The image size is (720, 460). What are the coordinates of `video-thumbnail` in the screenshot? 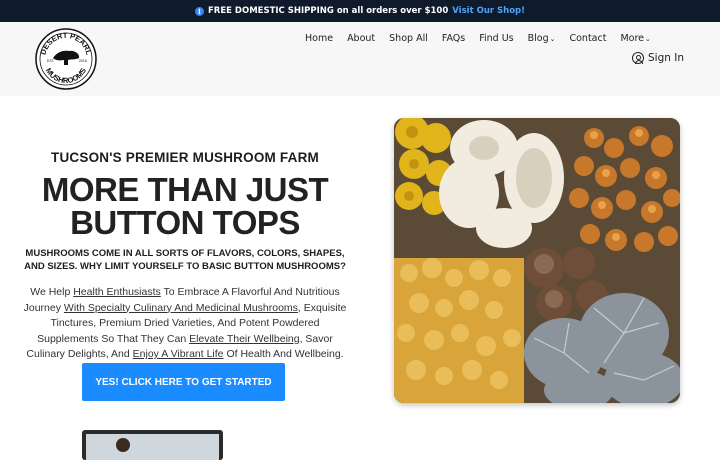 It's located at (152, 445).